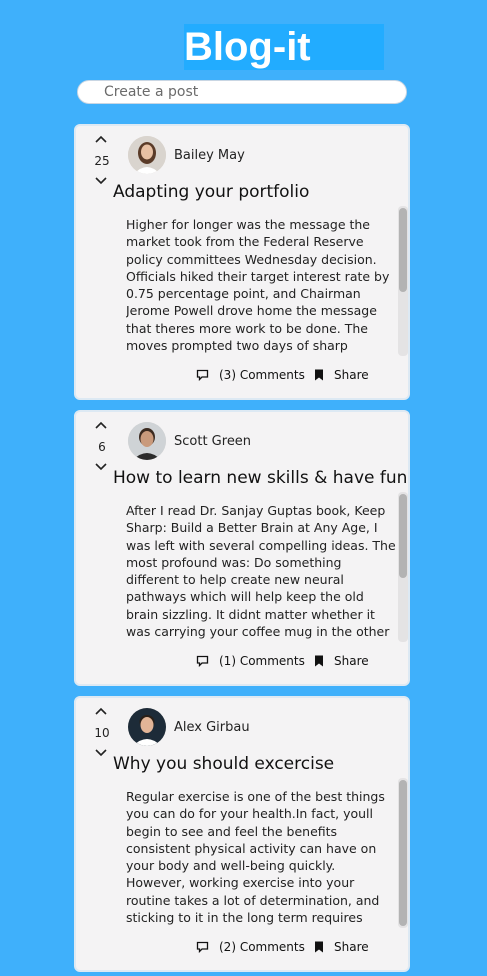 This screenshot has width=487, height=976. I want to click on comments-label: (1) Comments, so click(262, 661).